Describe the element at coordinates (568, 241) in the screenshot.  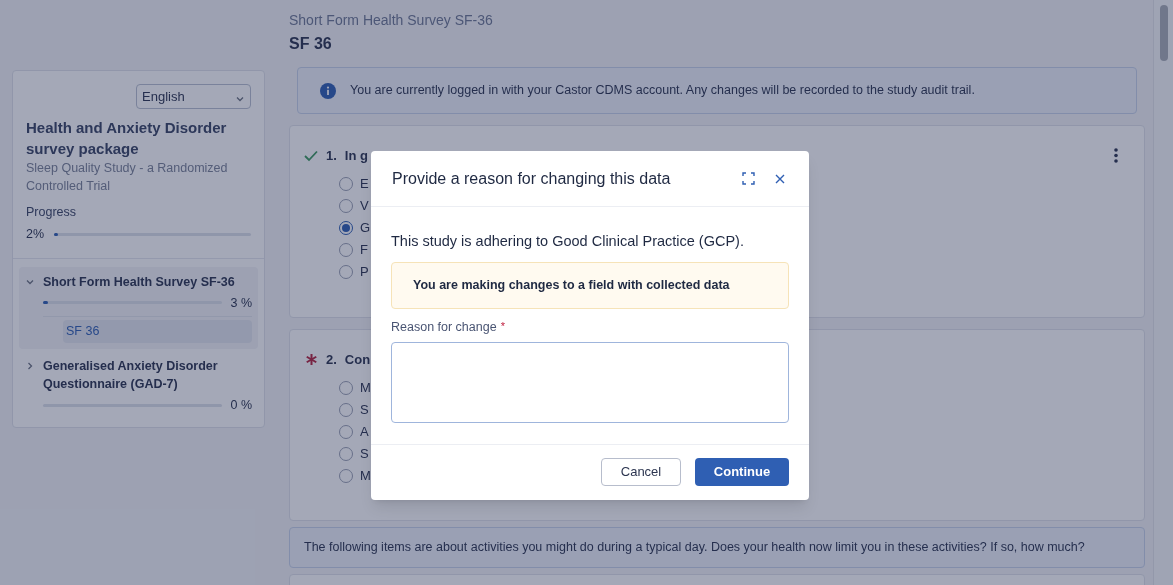
I see `dialog-message: This study is adhering to Good Clinical Practice (GCP).` at that location.